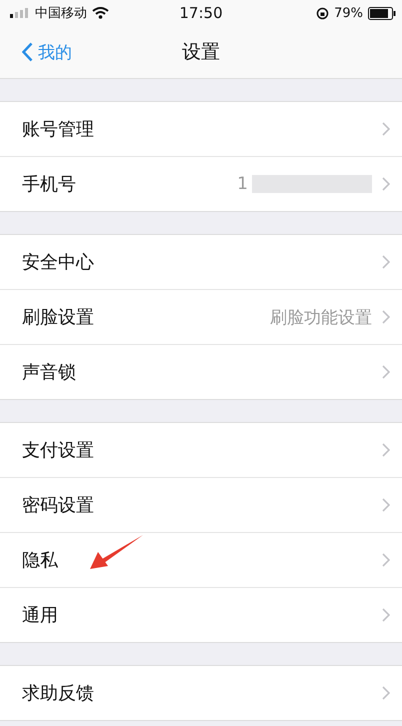 The width and height of the screenshot is (402, 726). What do you see at coordinates (201, 560) in the screenshot?
I see `settings-row: 隐私` at bounding box center [201, 560].